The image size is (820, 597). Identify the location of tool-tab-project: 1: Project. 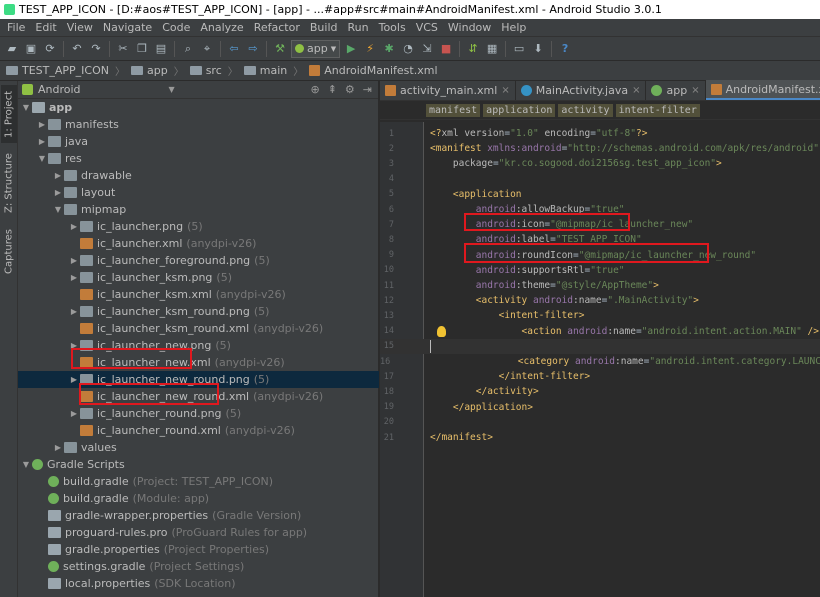
(9, 114).